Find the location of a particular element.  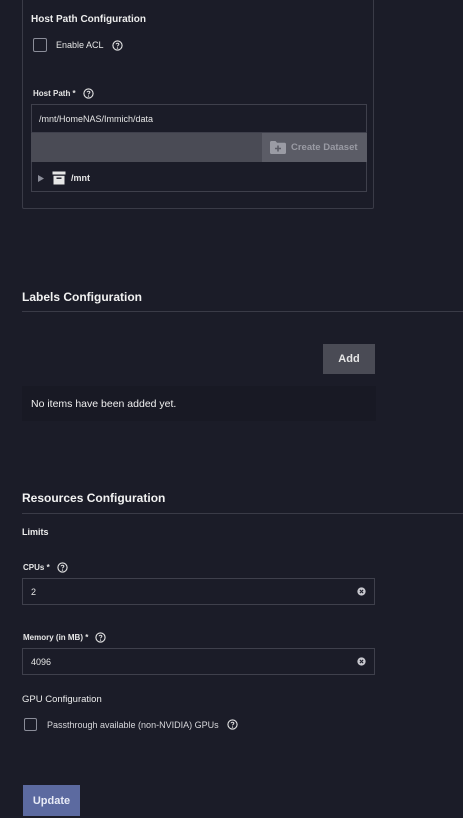

cpus-value: 2 is located at coordinates (34, 592).